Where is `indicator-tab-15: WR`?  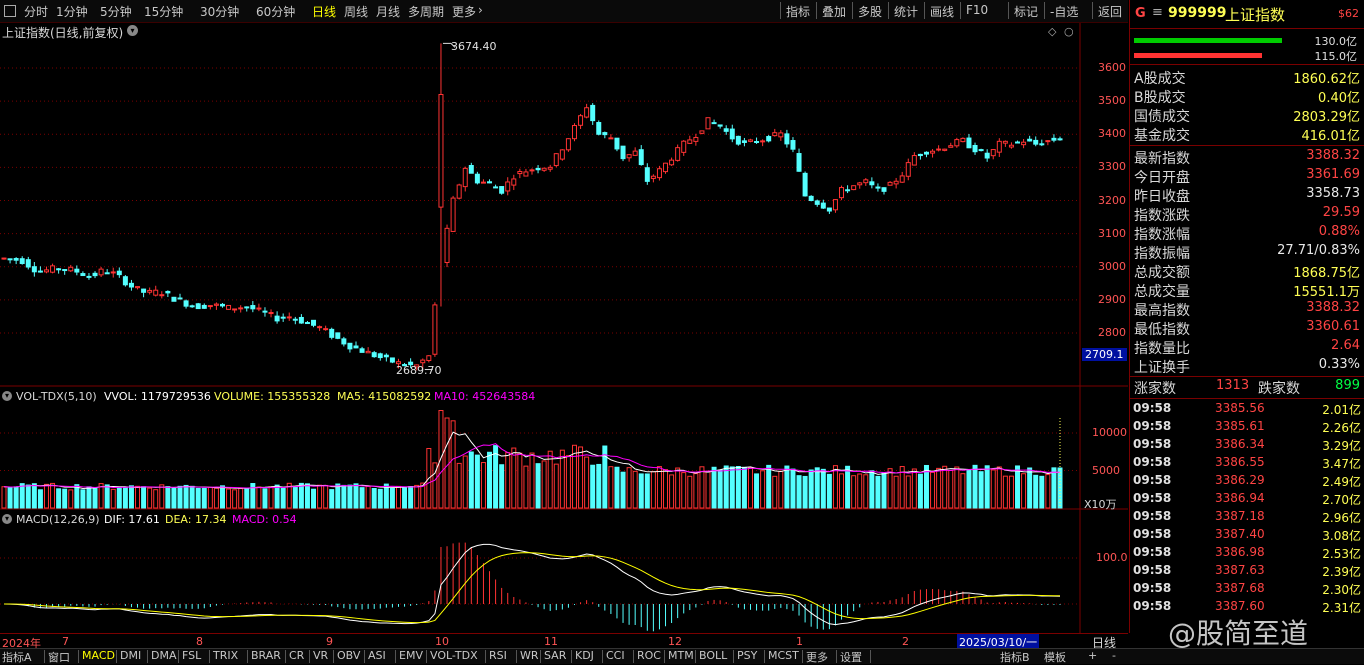 indicator-tab-15: WR is located at coordinates (529, 655).